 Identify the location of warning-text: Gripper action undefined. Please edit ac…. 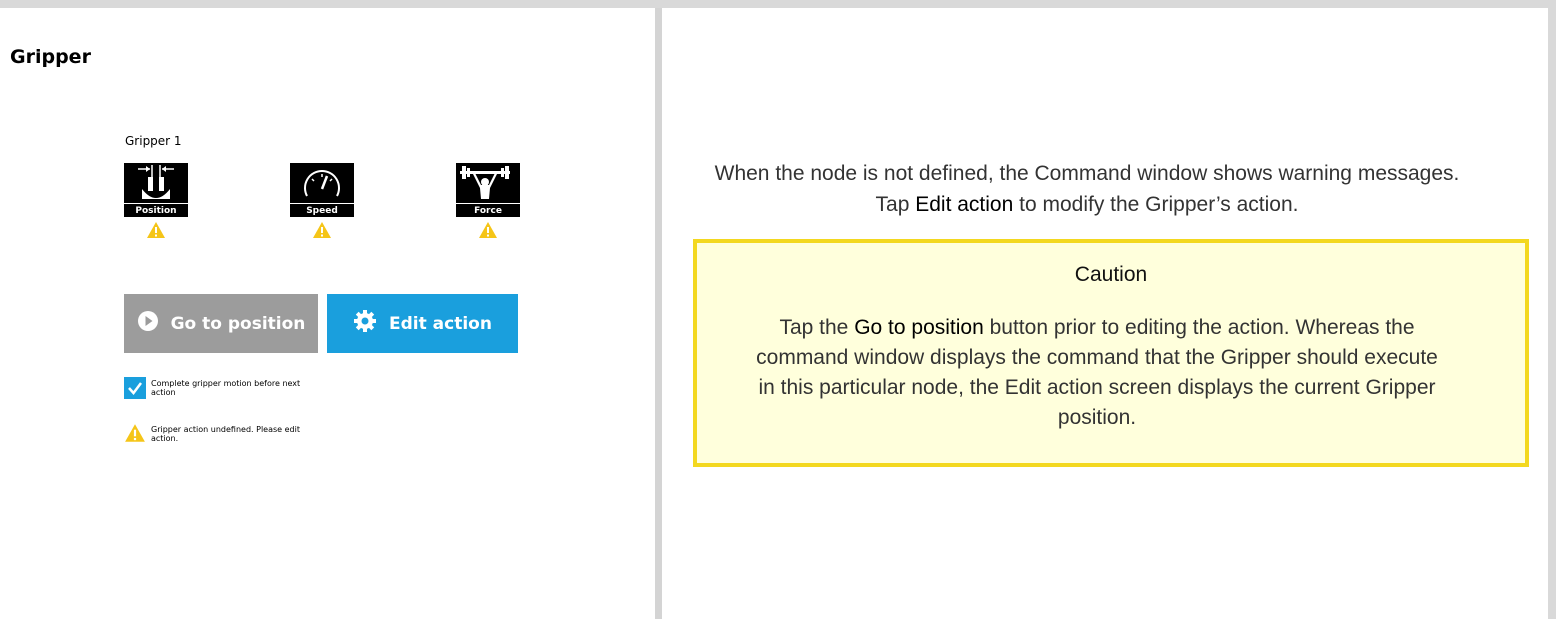
(225, 434).